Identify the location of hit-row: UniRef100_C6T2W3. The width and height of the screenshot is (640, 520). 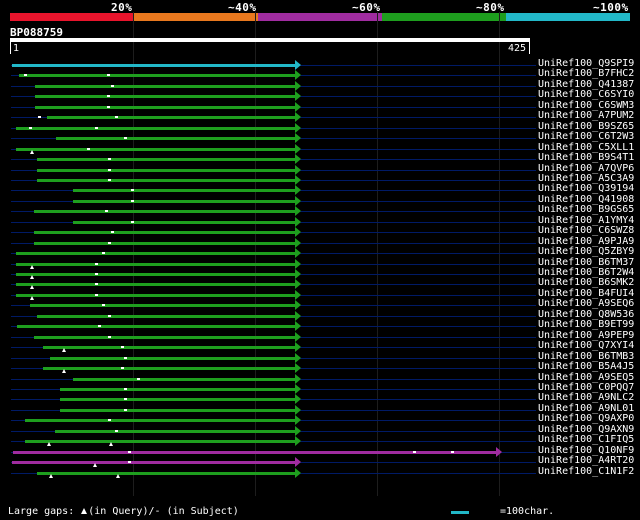
(317, 137).